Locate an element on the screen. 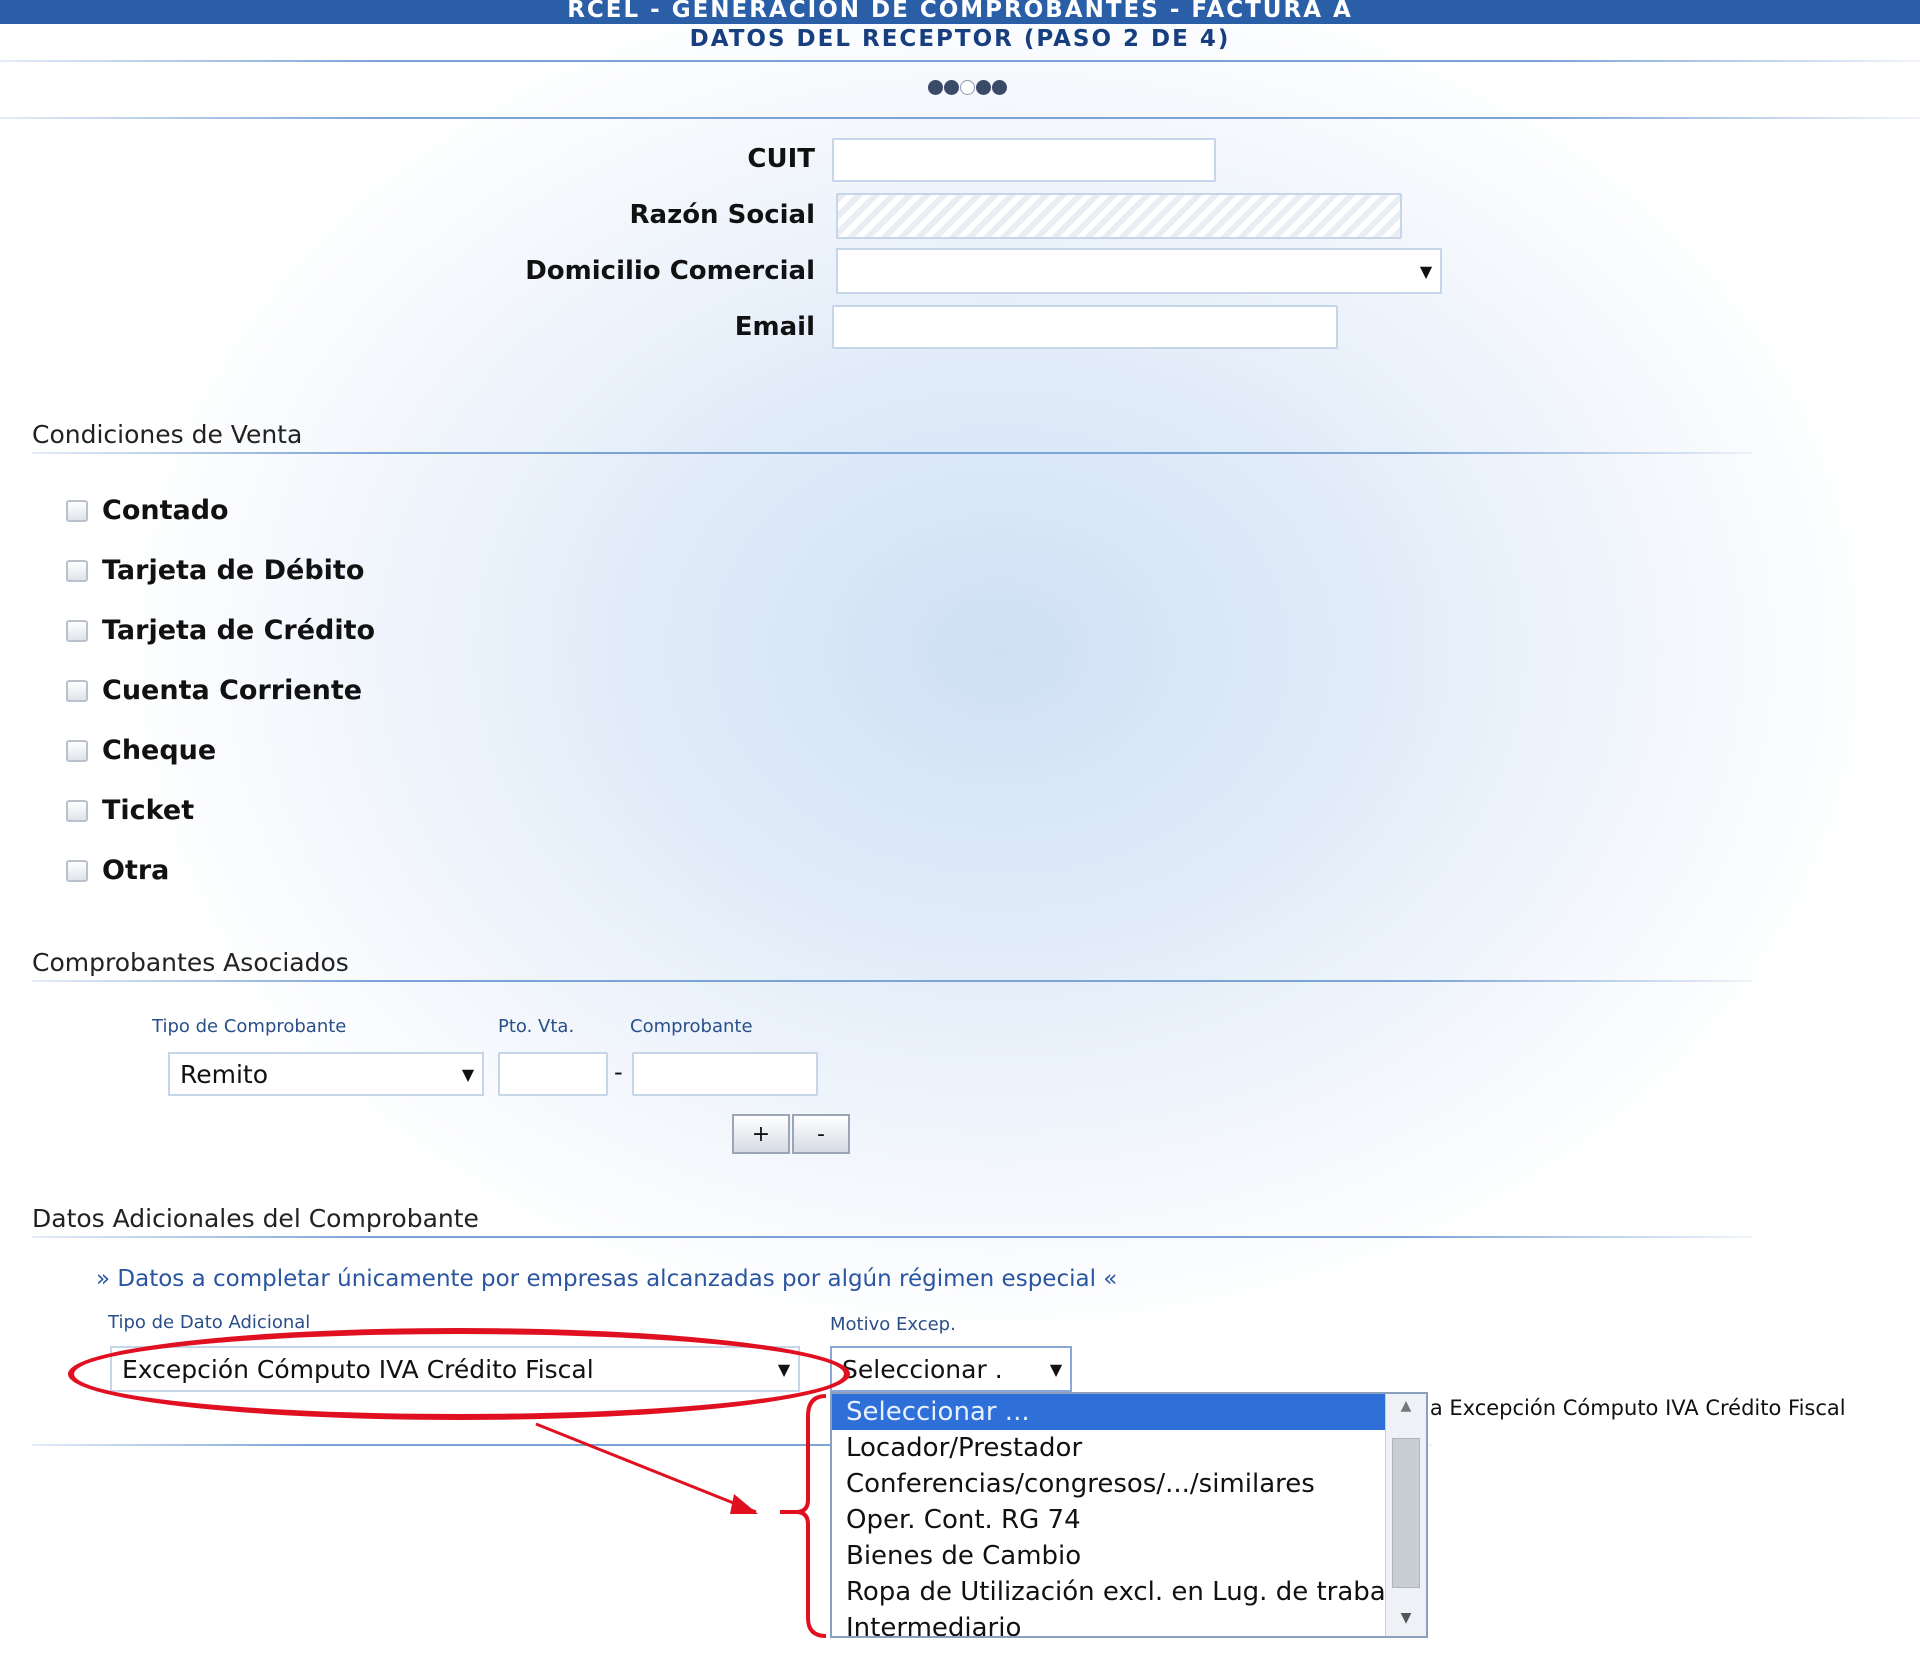  checkbox-row: Cuenta Corriente is located at coordinates (214, 690).